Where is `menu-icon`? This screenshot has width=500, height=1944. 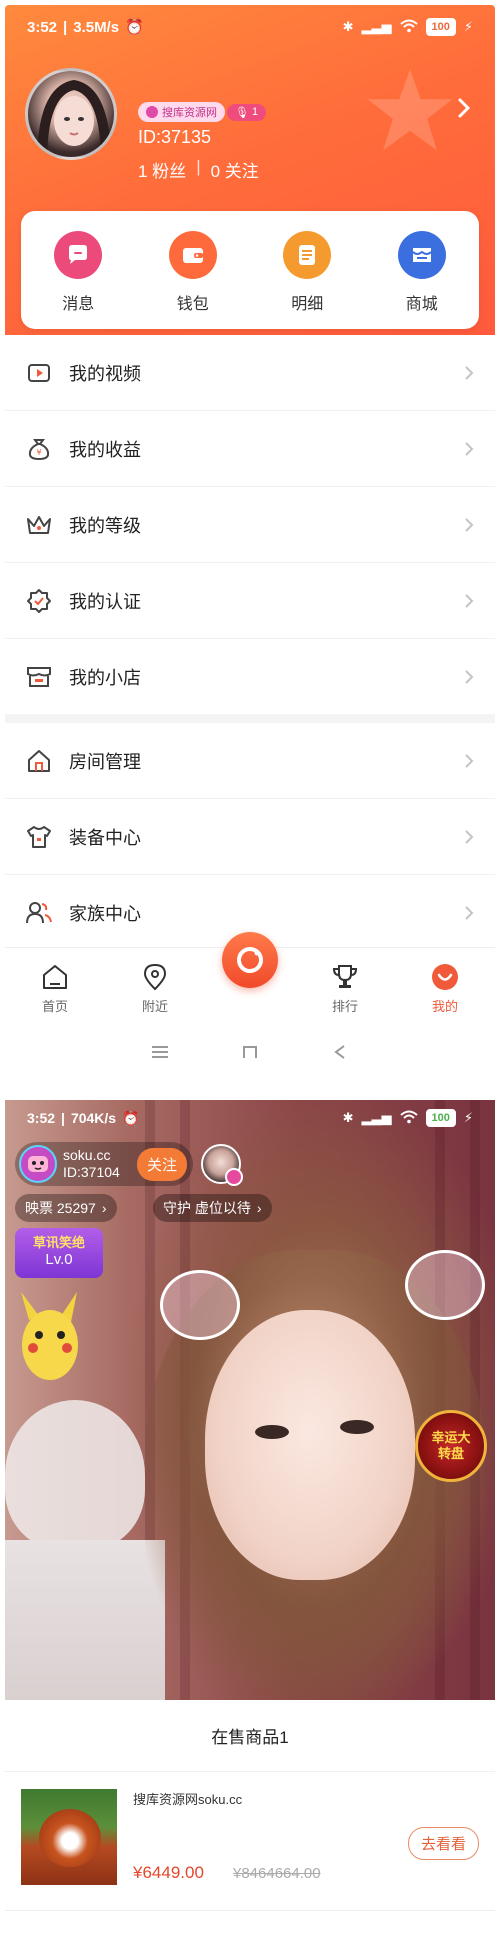 menu-icon is located at coordinates (160, 1052).